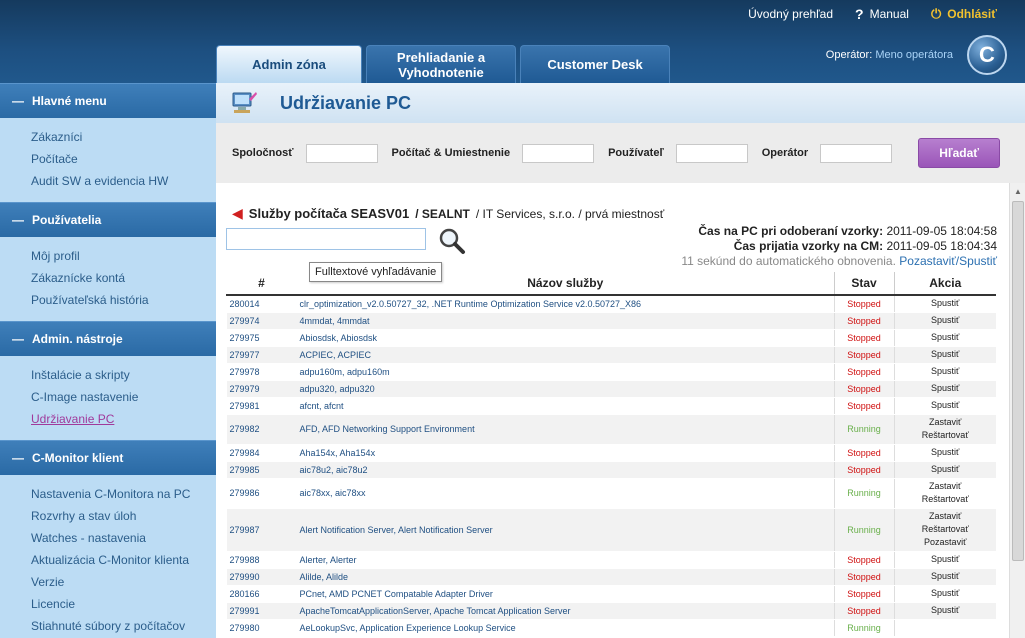 The height and width of the screenshot is (638, 1025). What do you see at coordinates (948, 261) in the screenshot?
I see `pause-resume-link: Pozastaviť/Spustiť` at bounding box center [948, 261].